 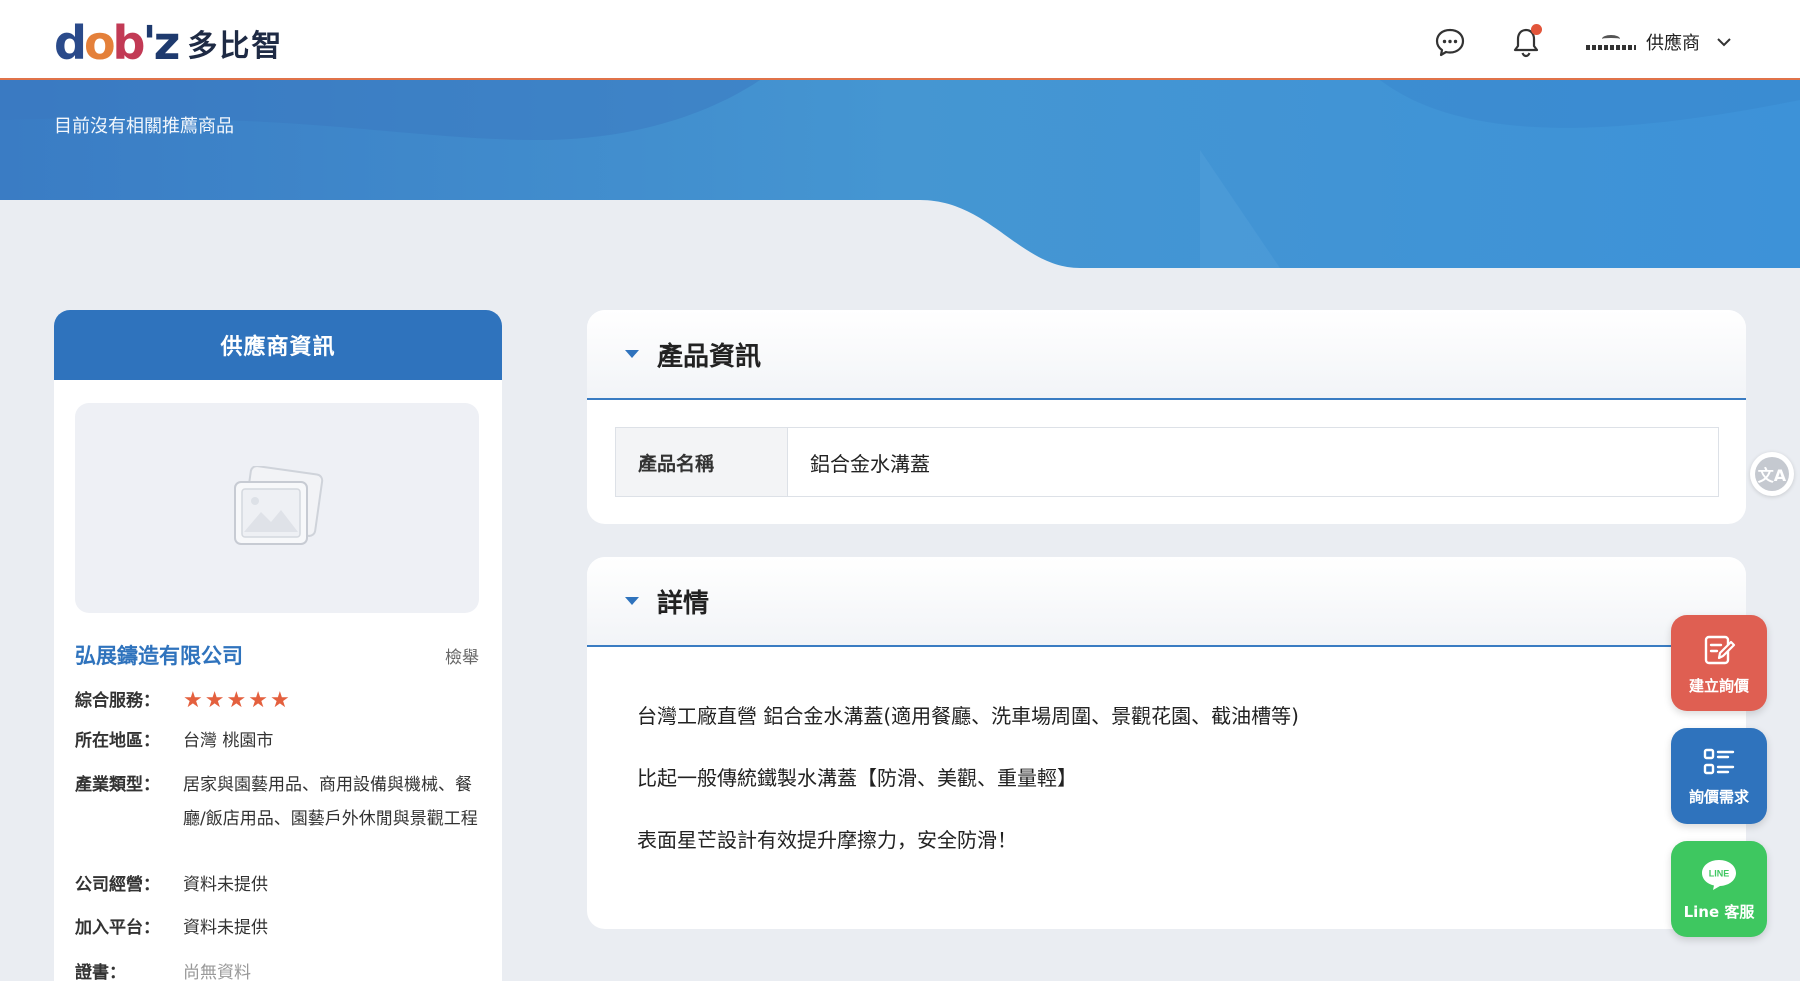 I want to click on rating-stars: ★ ★ ★ ★ ★, so click(x=236, y=701).